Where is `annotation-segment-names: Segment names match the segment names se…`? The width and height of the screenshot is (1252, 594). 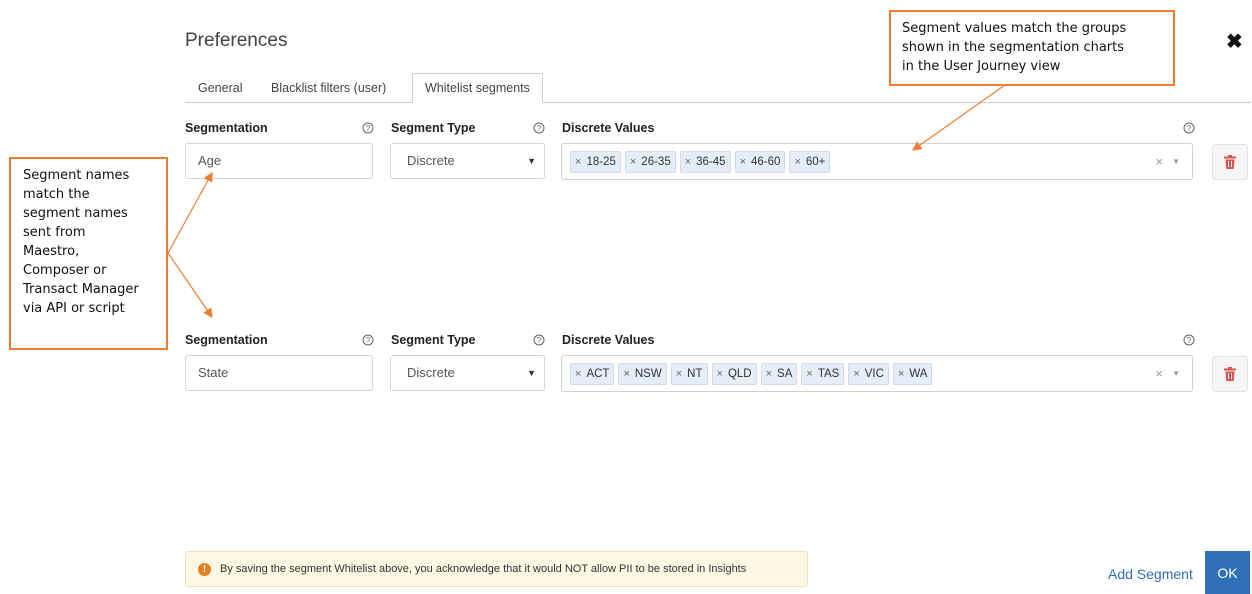
annotation-segment-names: Segment names match the segment names se… is located at coordinates (88, 253).